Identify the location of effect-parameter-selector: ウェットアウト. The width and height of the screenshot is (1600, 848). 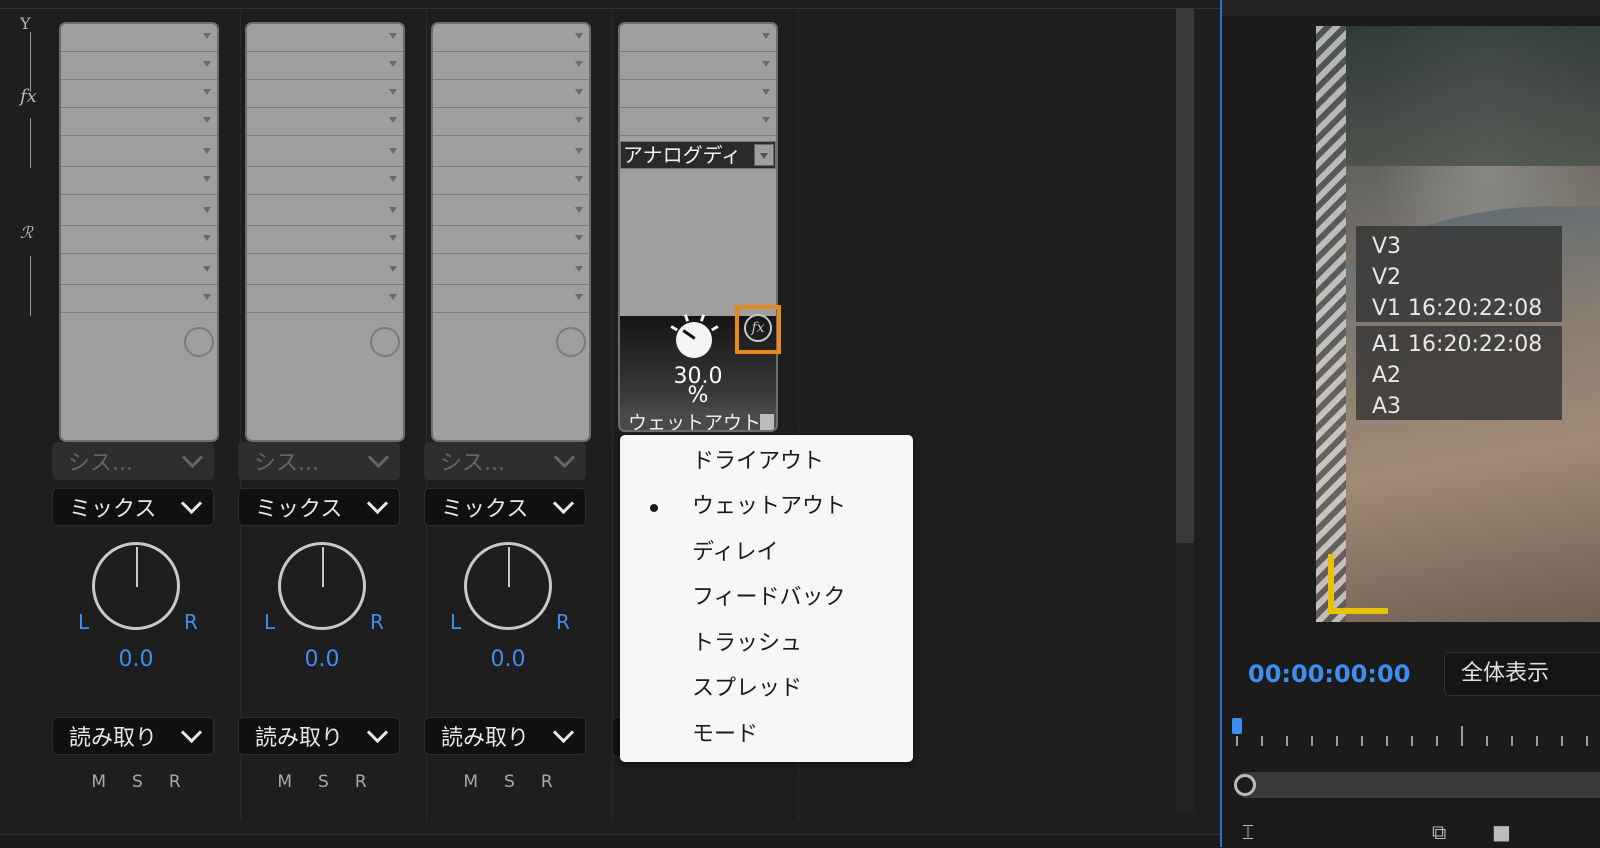
(698, 422).